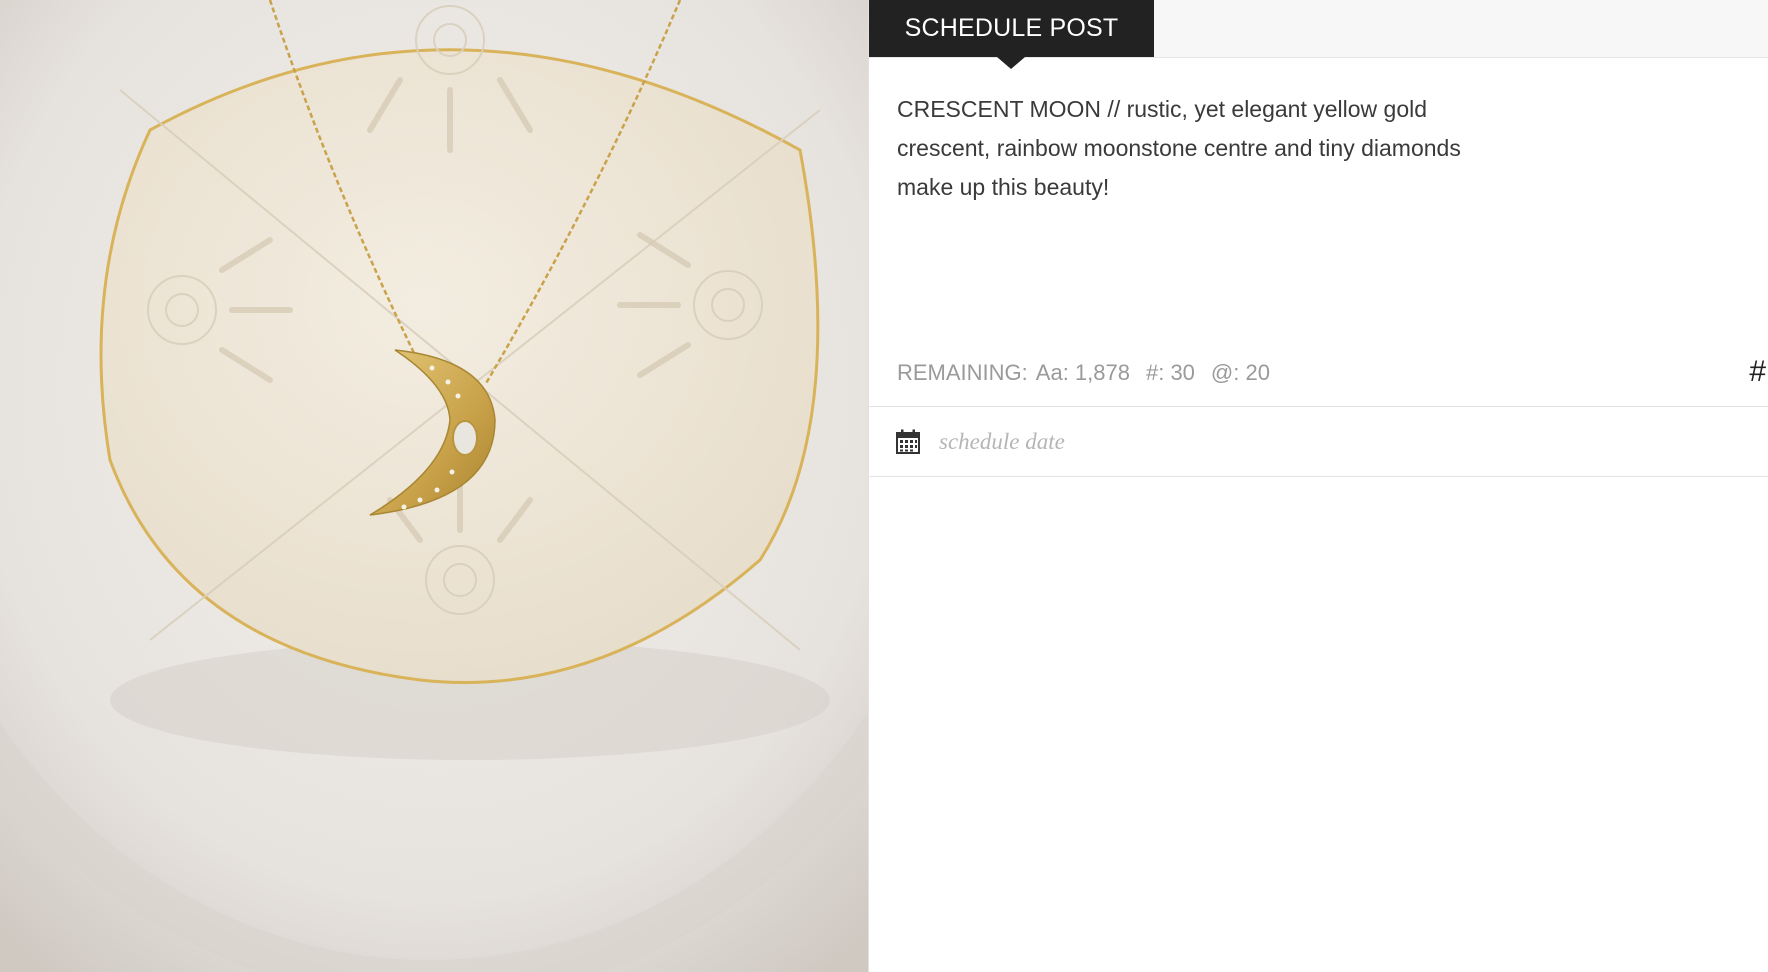 This screenshot has height=972, width=1768. Describe the element at coordinates (908, 441) in the screenshot. I see `calendar-icon` at that location.